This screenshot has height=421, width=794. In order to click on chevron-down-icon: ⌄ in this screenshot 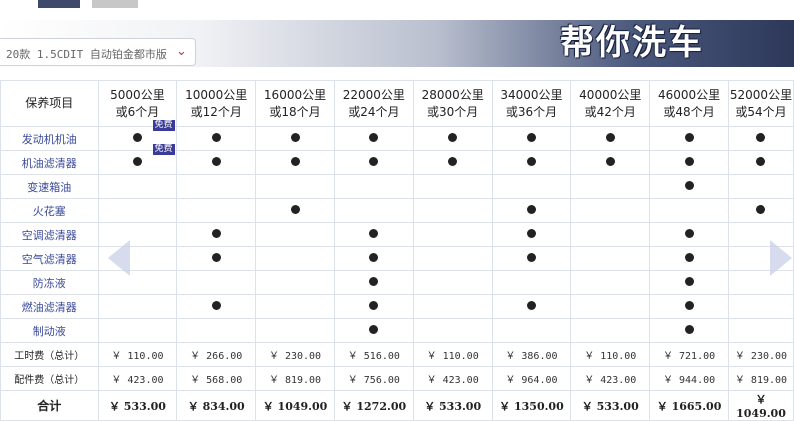, I will do `click(181, 51)`.